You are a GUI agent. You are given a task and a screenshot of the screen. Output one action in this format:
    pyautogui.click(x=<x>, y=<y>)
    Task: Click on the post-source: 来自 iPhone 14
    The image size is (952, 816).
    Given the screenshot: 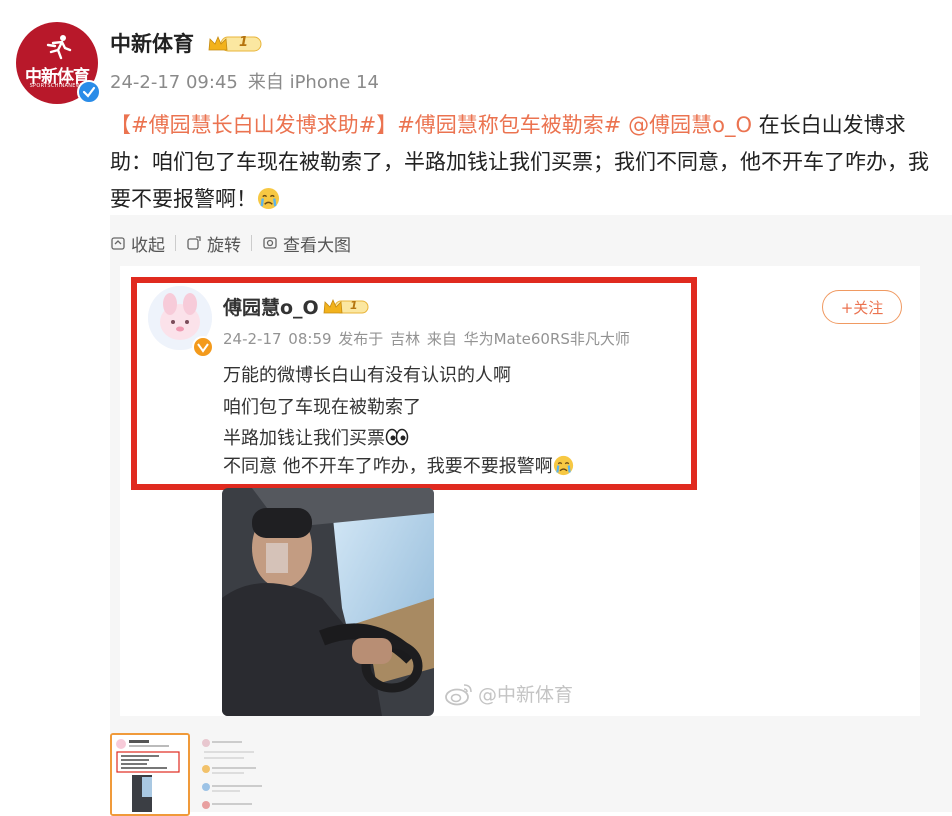 What is the action you would take?
    pyautogui.click(x=313, y=82)
    